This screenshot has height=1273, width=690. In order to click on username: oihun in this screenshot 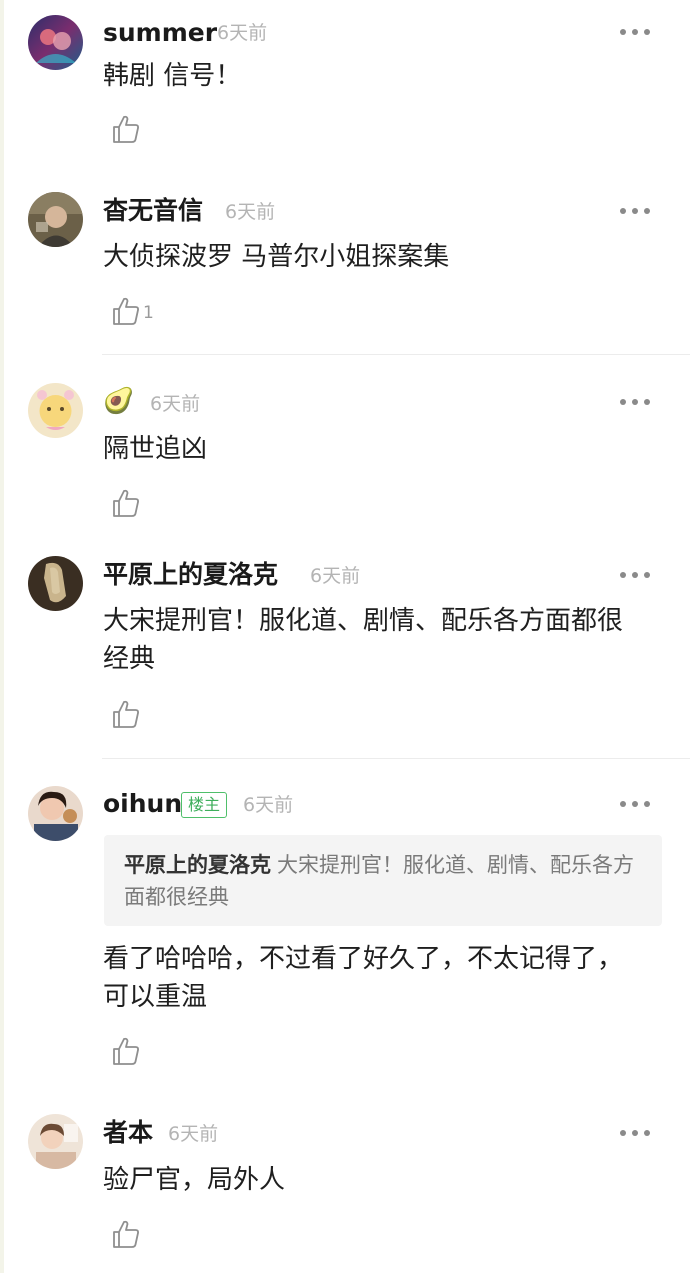, I will do `click(142, 804)`.